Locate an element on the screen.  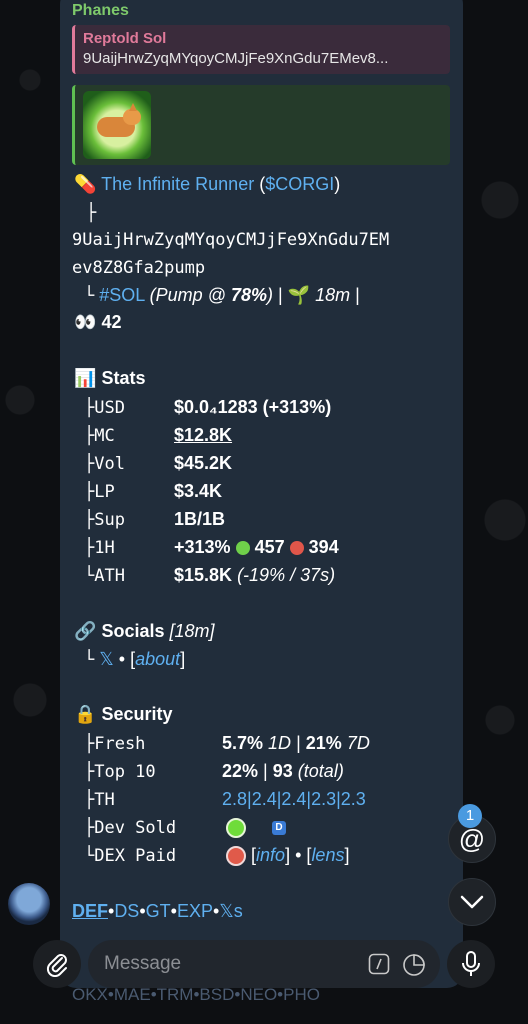
footer-links: DEF•DS•GT•EXP•𝕏s is located at coordinates (157, 911).